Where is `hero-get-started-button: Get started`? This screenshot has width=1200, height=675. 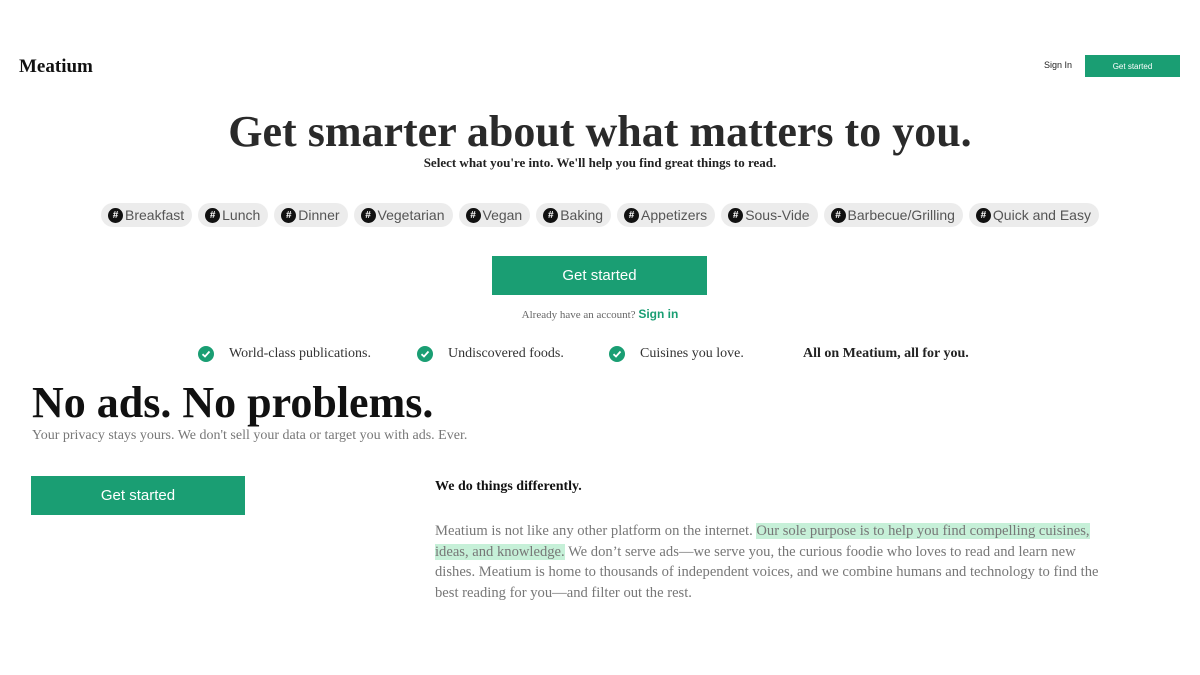
hero-get-started-button: Get started is located at coordinates (599, 275).